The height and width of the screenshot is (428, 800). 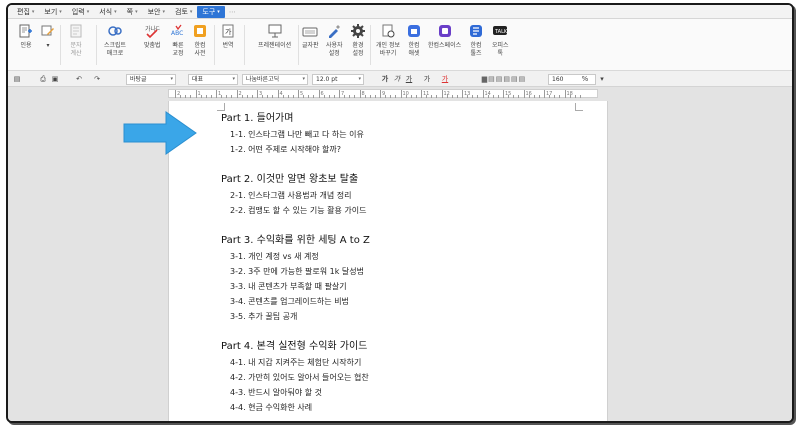 I want to click on toc-item: 1-1. 인스타그램 나만 빼고 다 하는 이유, so click(x=297, y=134).